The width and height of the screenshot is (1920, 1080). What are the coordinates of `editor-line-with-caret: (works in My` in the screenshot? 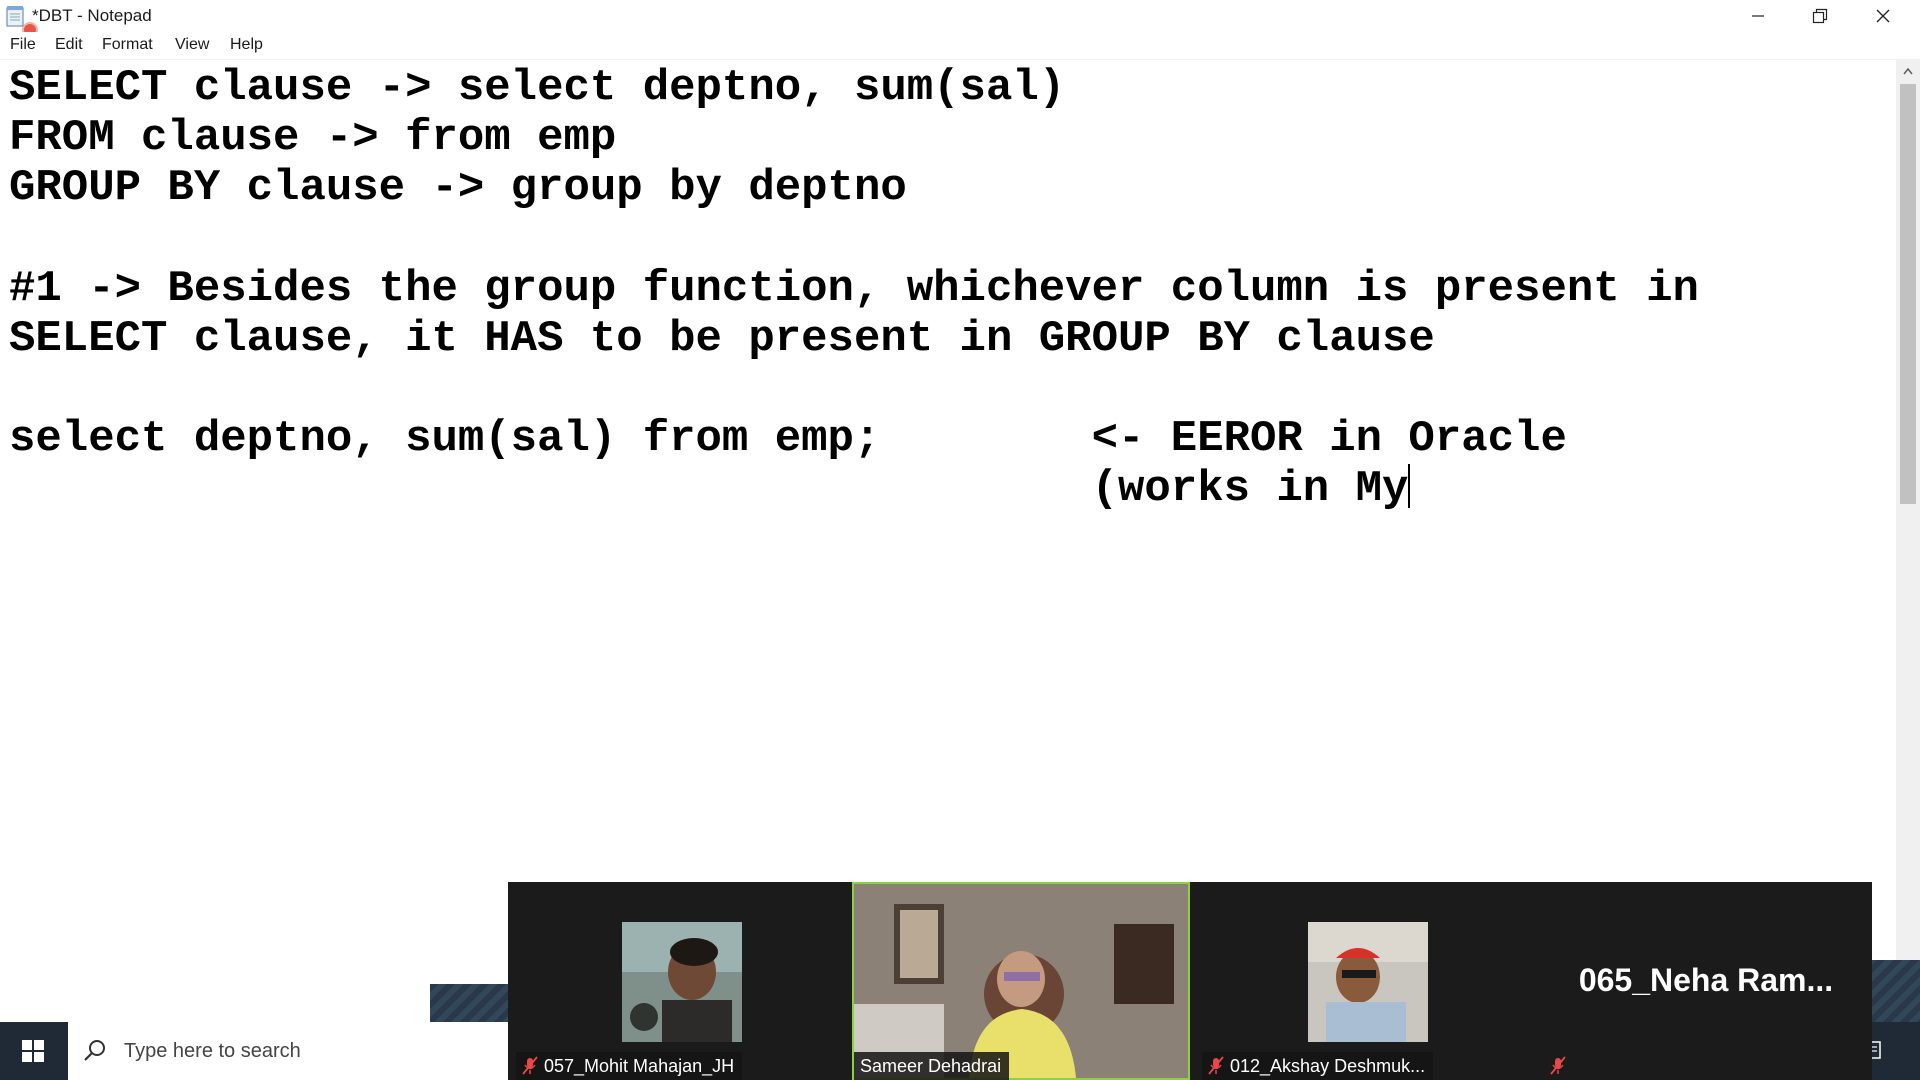 It's located at (710, 489).